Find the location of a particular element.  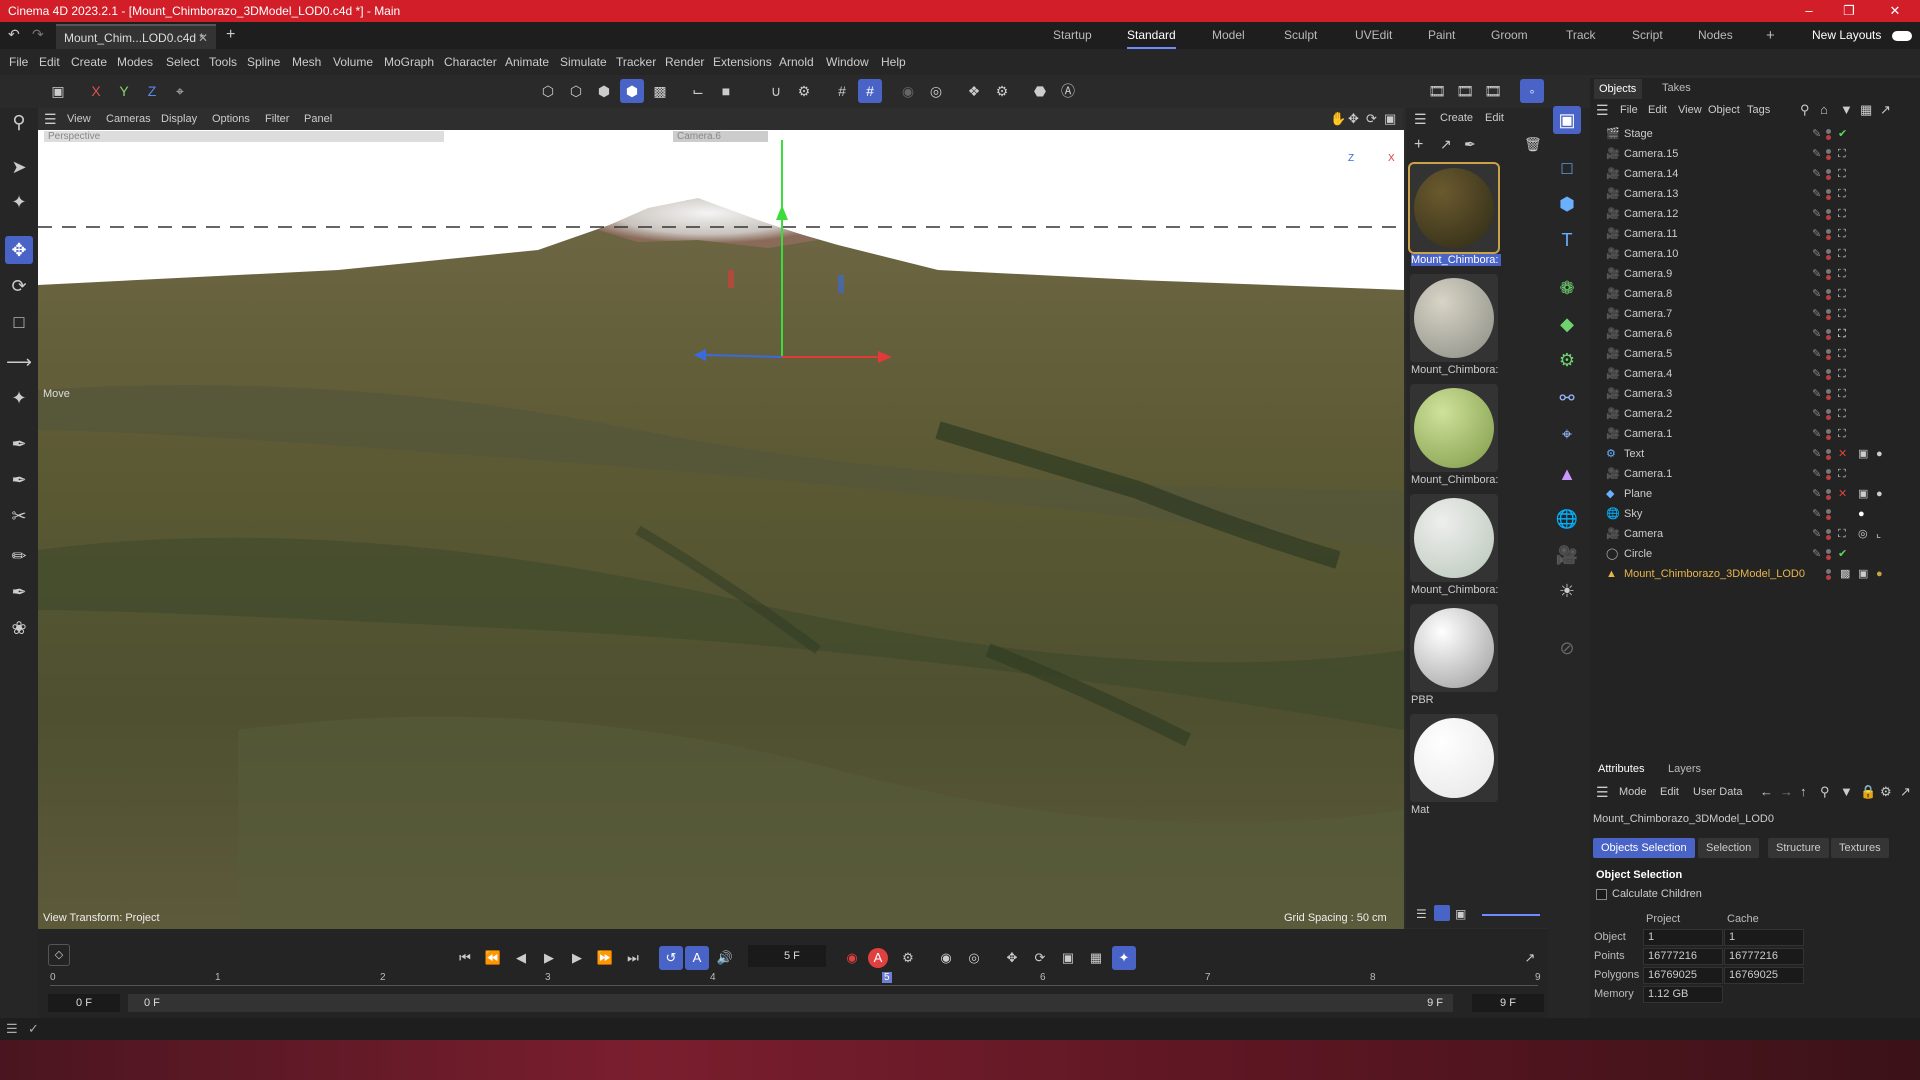

start-frame-field: 0 F is located at coordinates (84, 1003).